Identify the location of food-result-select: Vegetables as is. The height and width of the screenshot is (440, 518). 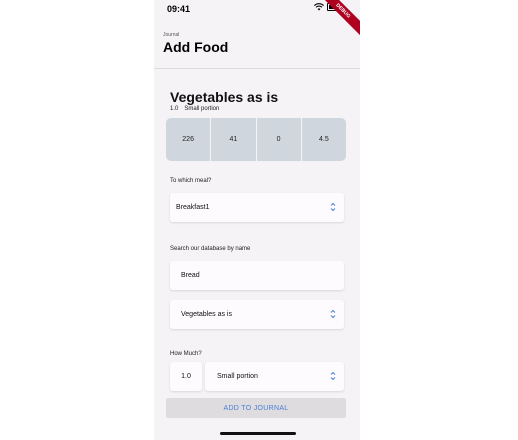
(257, 314).